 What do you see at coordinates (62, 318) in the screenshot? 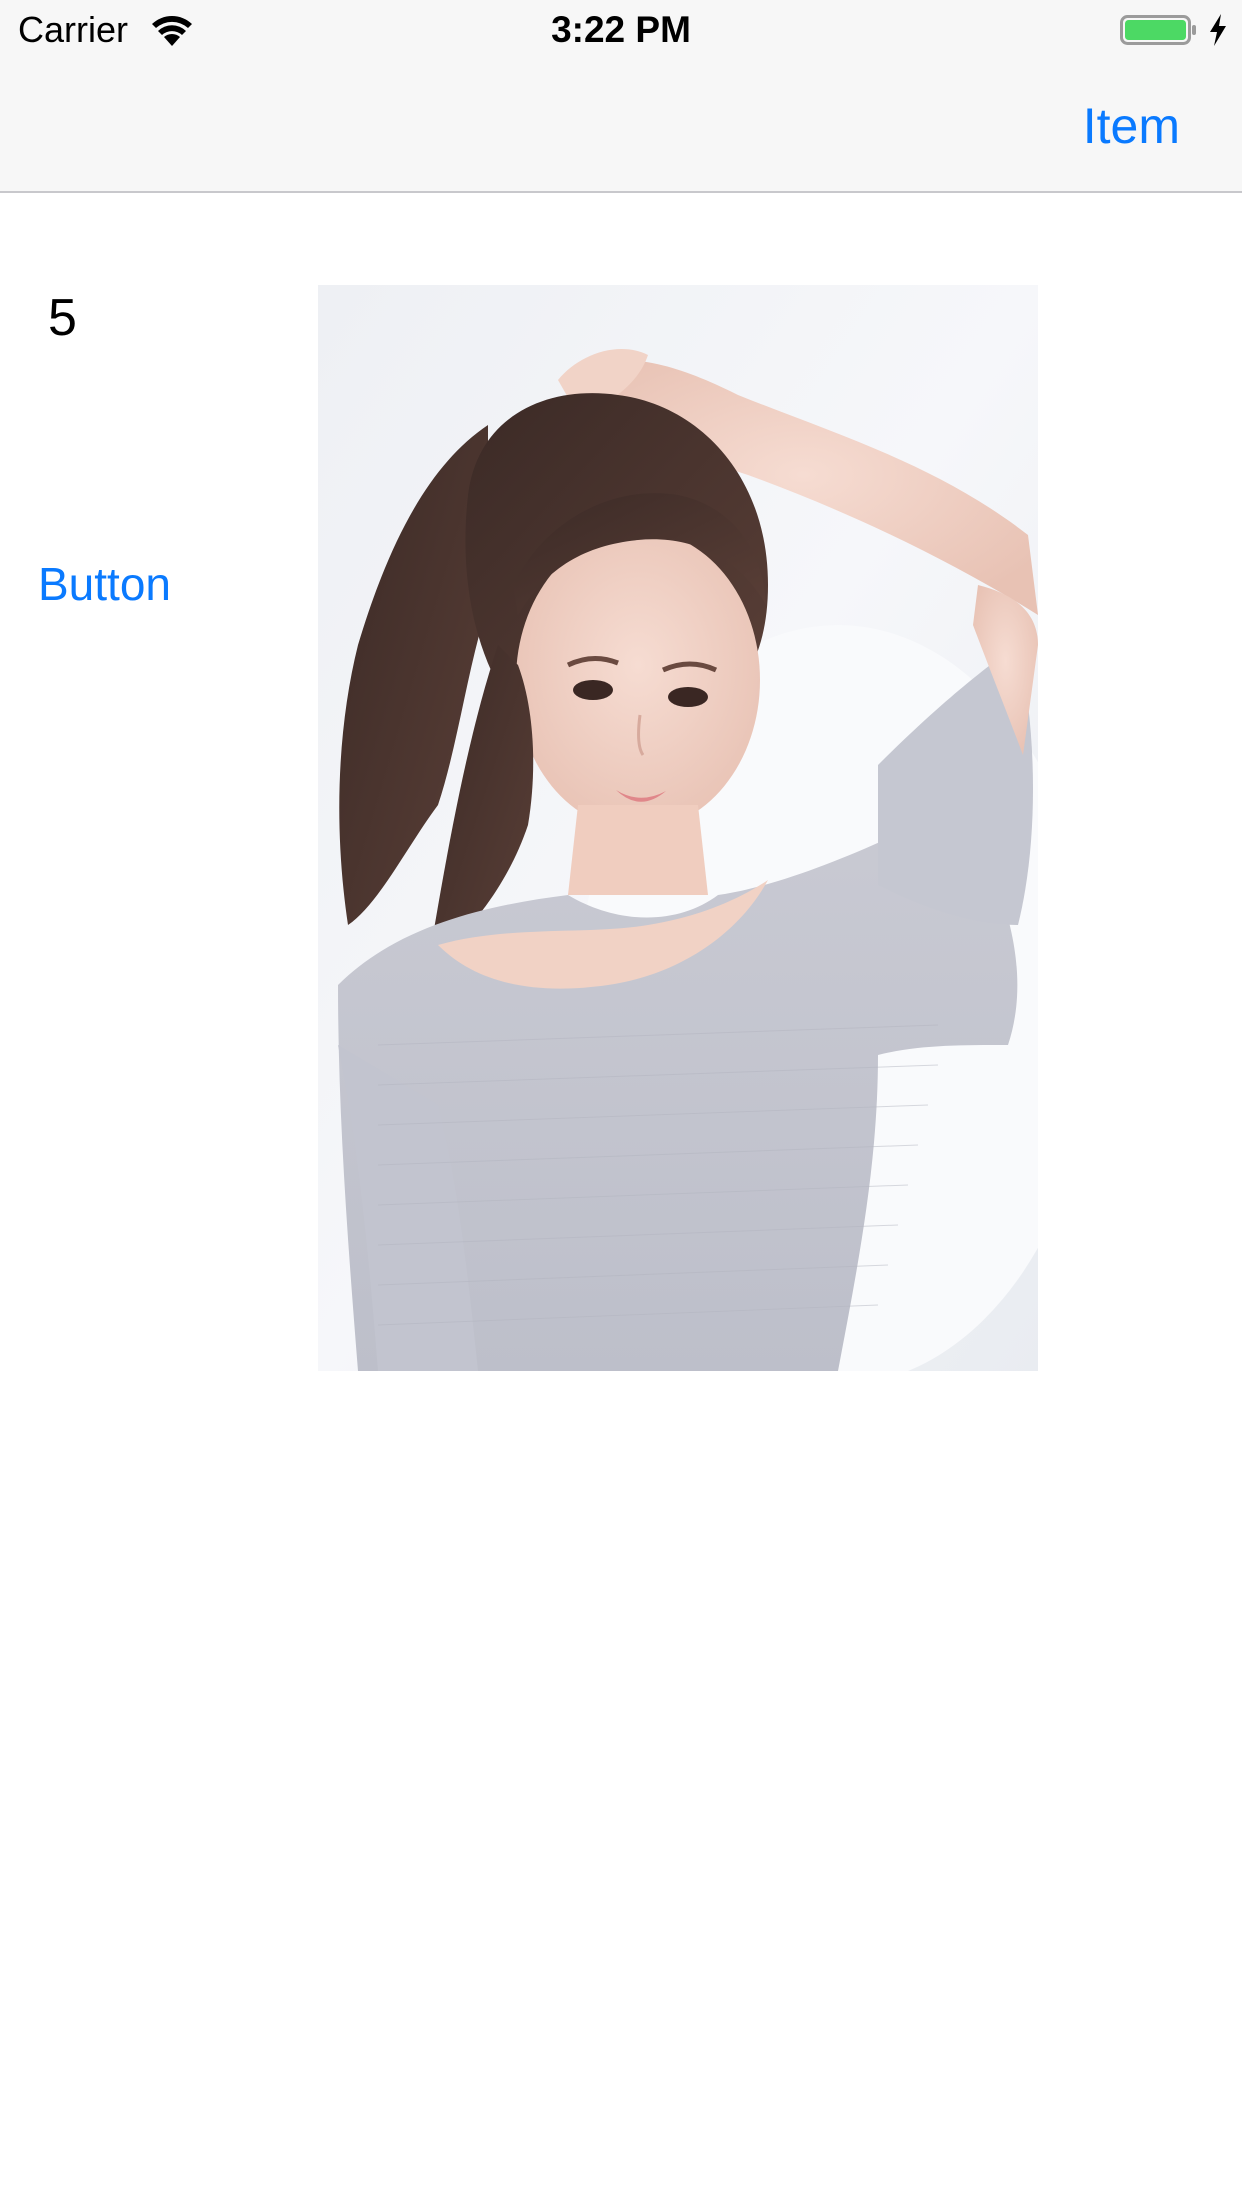
I see `counter-label: 5` at bounding box center [62, 318].